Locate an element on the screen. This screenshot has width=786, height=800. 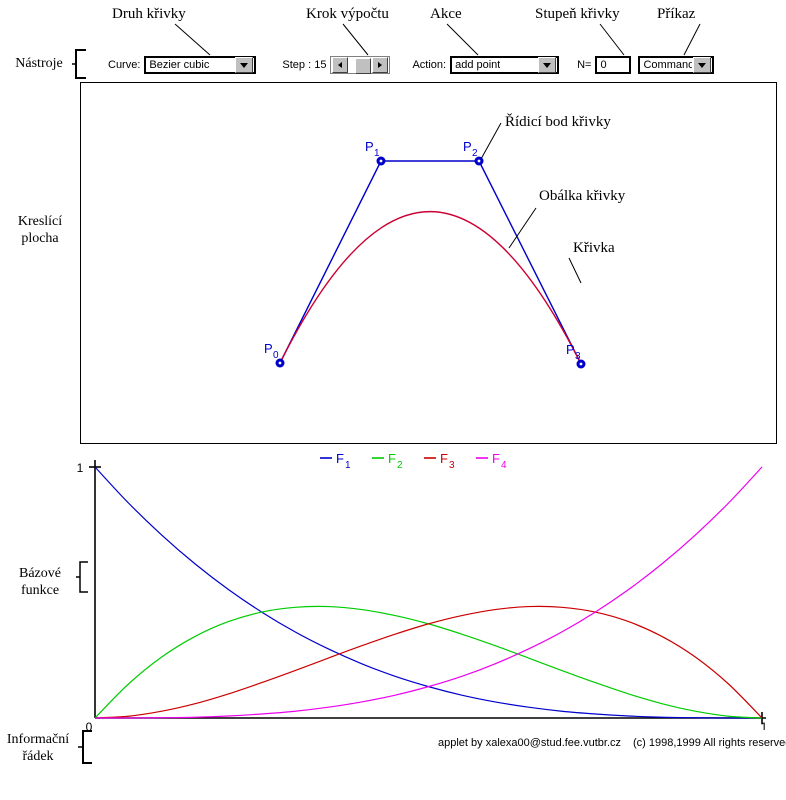
point-labels: P 0 P 1 P 2 P 3 is located at coordinates (422, 250).